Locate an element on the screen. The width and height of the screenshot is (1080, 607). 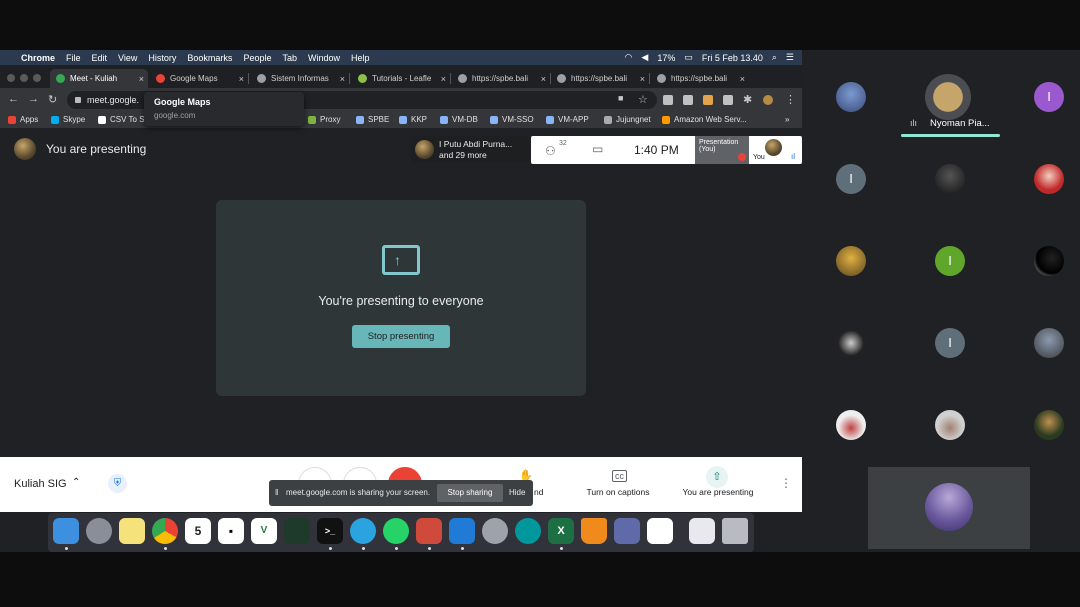
menubar-clock: Fri 5 Feb 13.40 is located at coordinates (732, 58).